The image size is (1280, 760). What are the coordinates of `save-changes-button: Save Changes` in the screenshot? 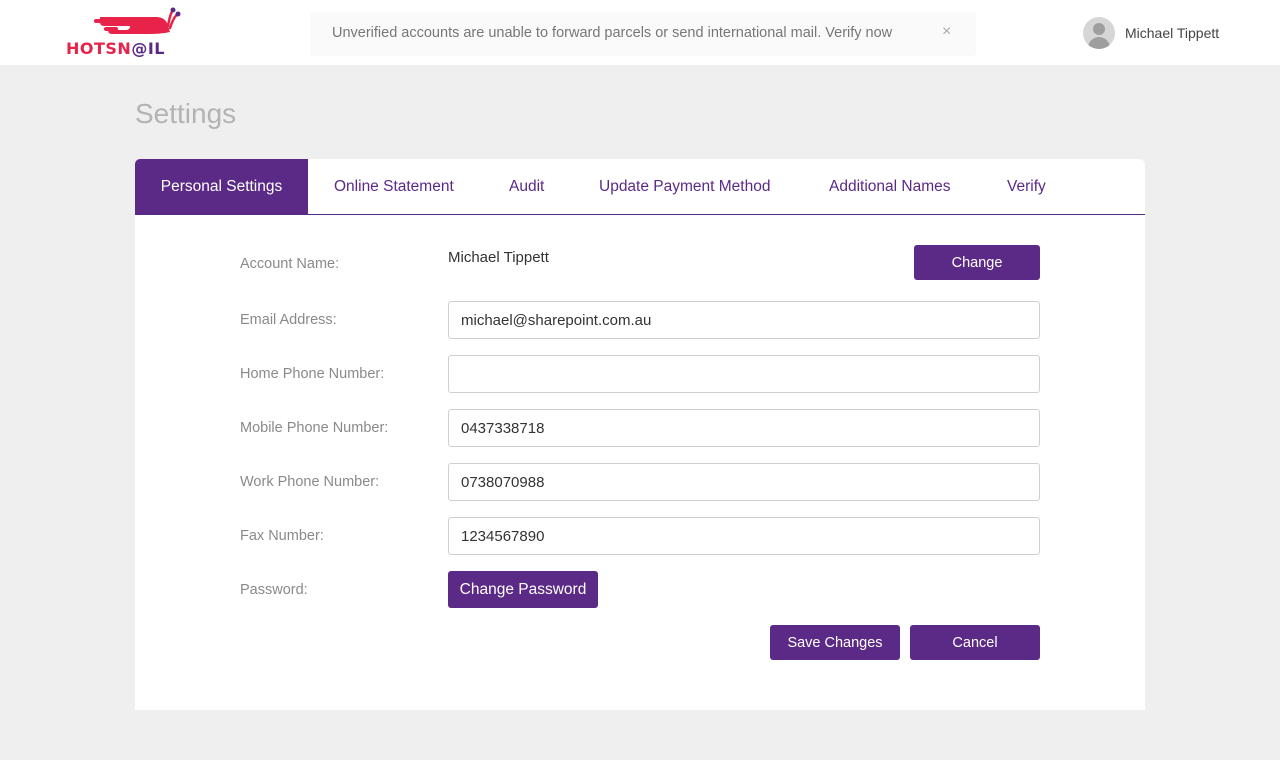 It's located at (835, 642).